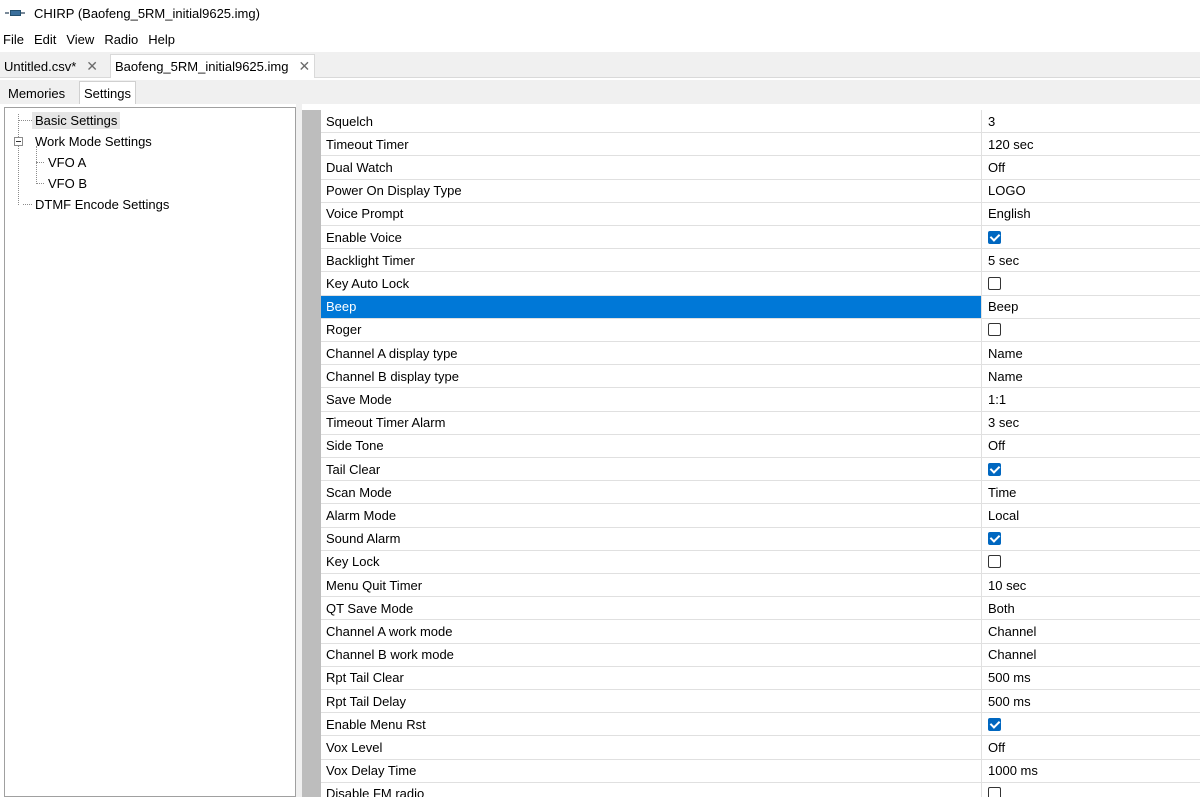 This screenshot has width=1200, height=797. I want to click on menu-view: View, so click(81, 39).